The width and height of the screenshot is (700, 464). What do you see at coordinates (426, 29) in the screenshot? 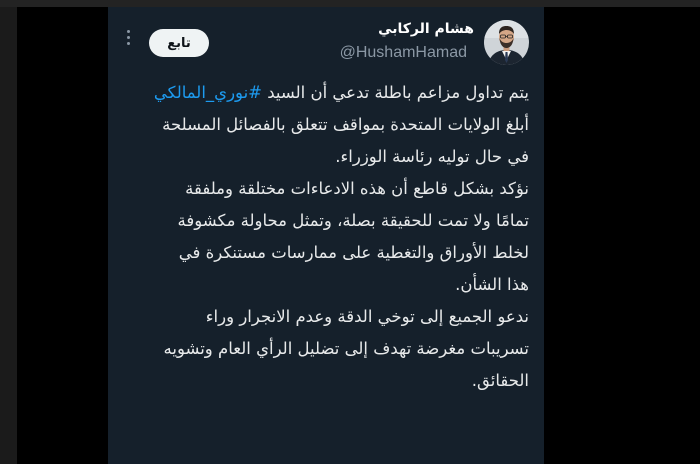
I see `author-name: هشام الركابي` at bounding box center [426, 29].